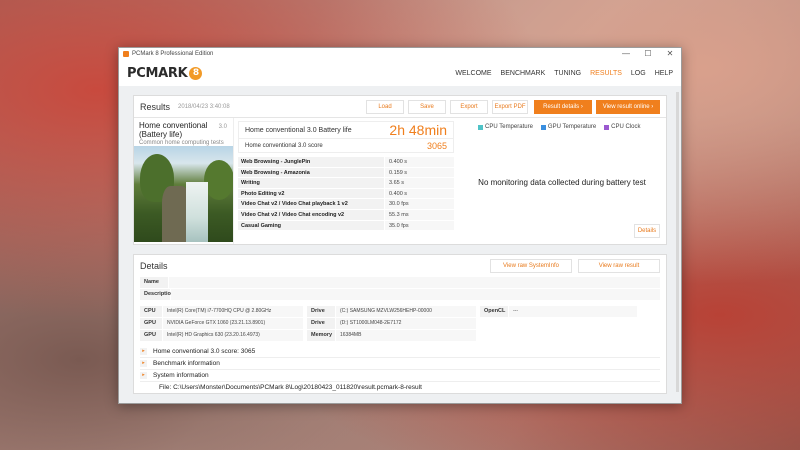 This screenshot has width=800, height=450. I want to click on pcmark-logo: PCMARK 8, so click(165, 73).